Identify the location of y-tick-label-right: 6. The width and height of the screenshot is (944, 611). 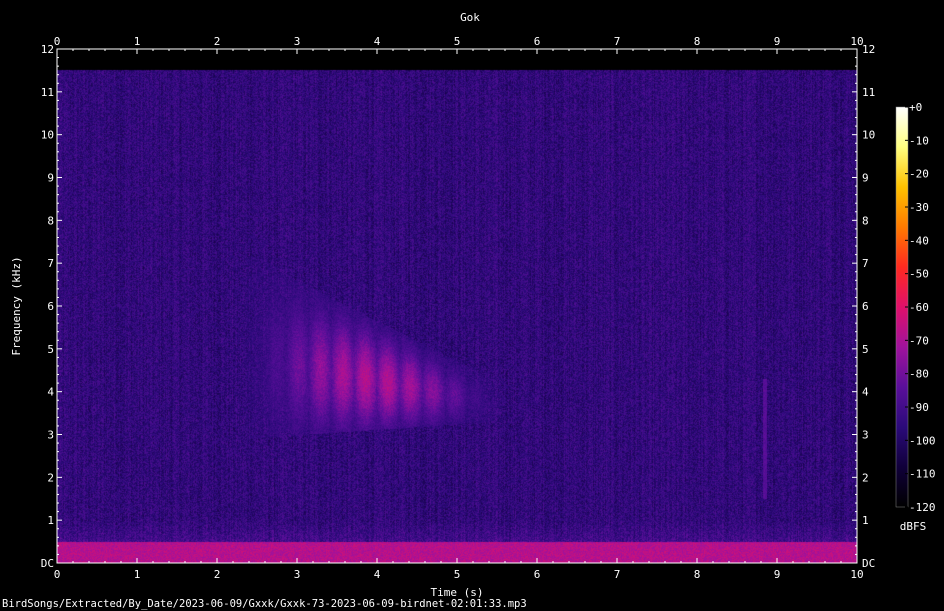
(865, 306).